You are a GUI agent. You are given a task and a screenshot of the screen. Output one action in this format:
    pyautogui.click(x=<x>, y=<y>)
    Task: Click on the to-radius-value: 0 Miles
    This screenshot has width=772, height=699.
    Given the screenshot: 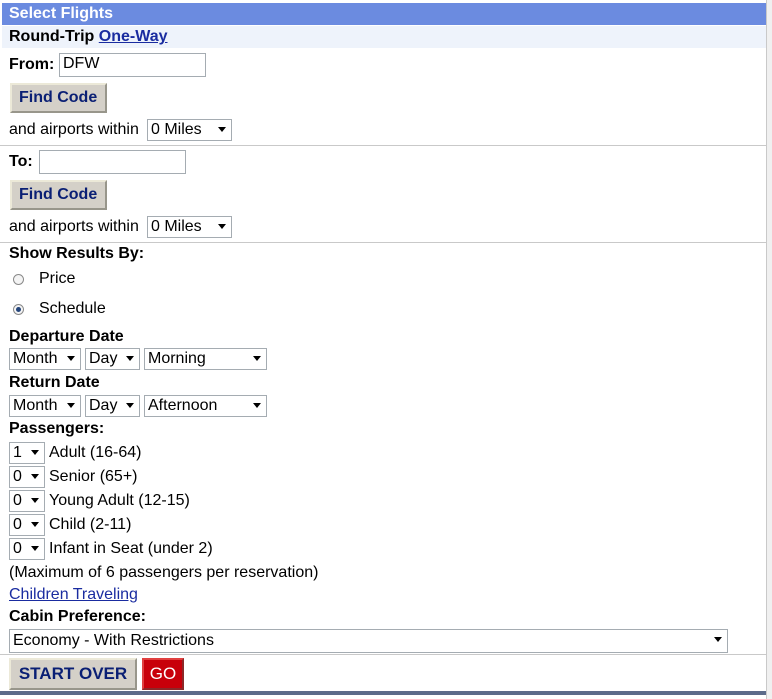 What is the action you would take?
    pyautogui.click(x=176, y=226)
    